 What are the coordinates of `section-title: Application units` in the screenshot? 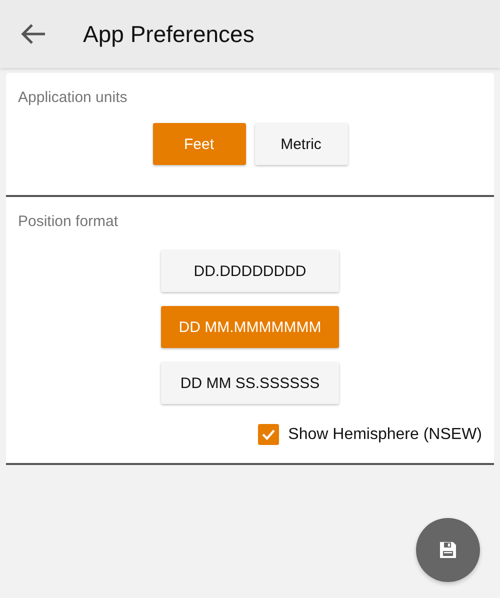 It's located at (73, 97).